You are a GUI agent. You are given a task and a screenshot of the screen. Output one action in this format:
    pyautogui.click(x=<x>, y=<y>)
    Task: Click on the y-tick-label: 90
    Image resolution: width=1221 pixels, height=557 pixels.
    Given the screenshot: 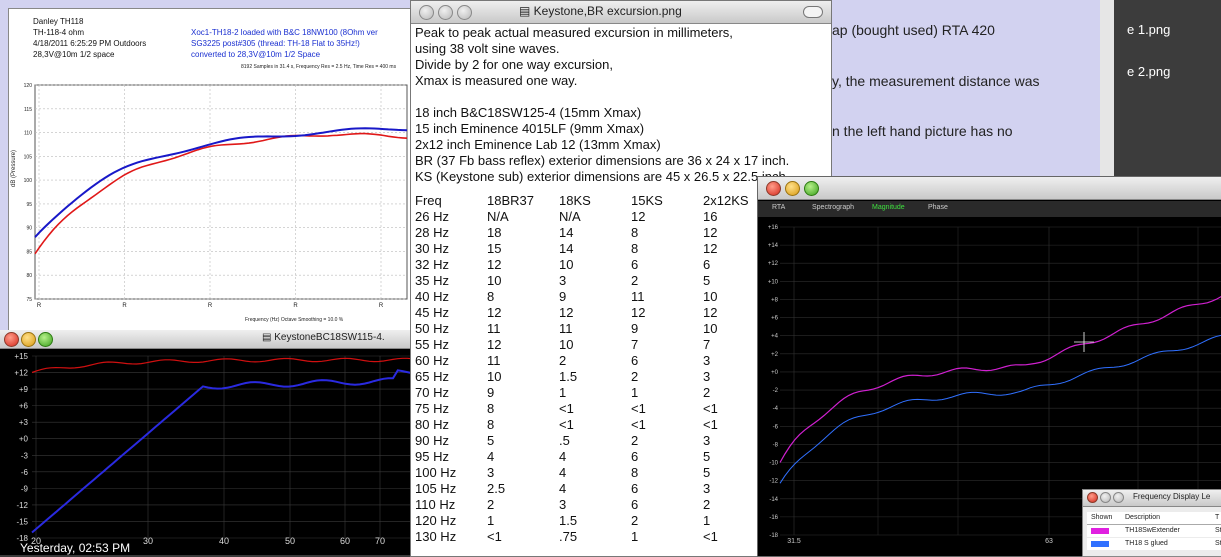 What is the action you would take?
    pyautogui.click(x=29, y=229)
    